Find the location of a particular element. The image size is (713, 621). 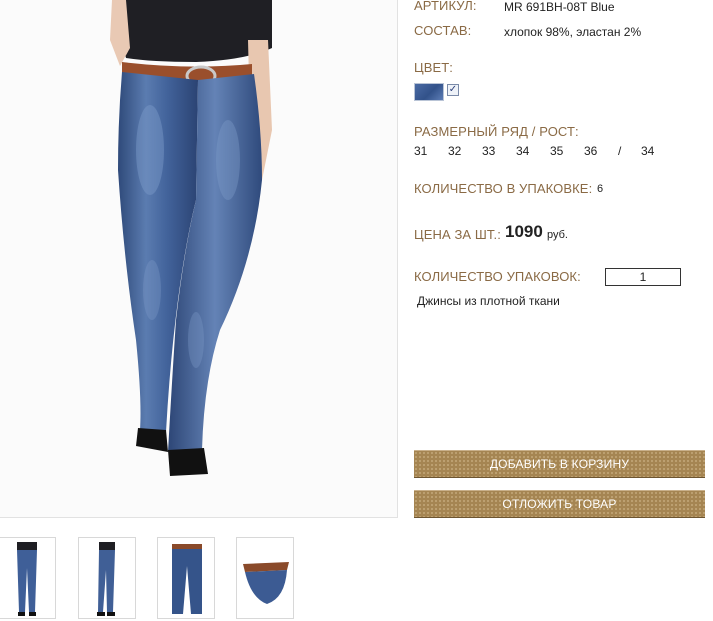

jeans-folded-icon is located at coordinates (266, 583).